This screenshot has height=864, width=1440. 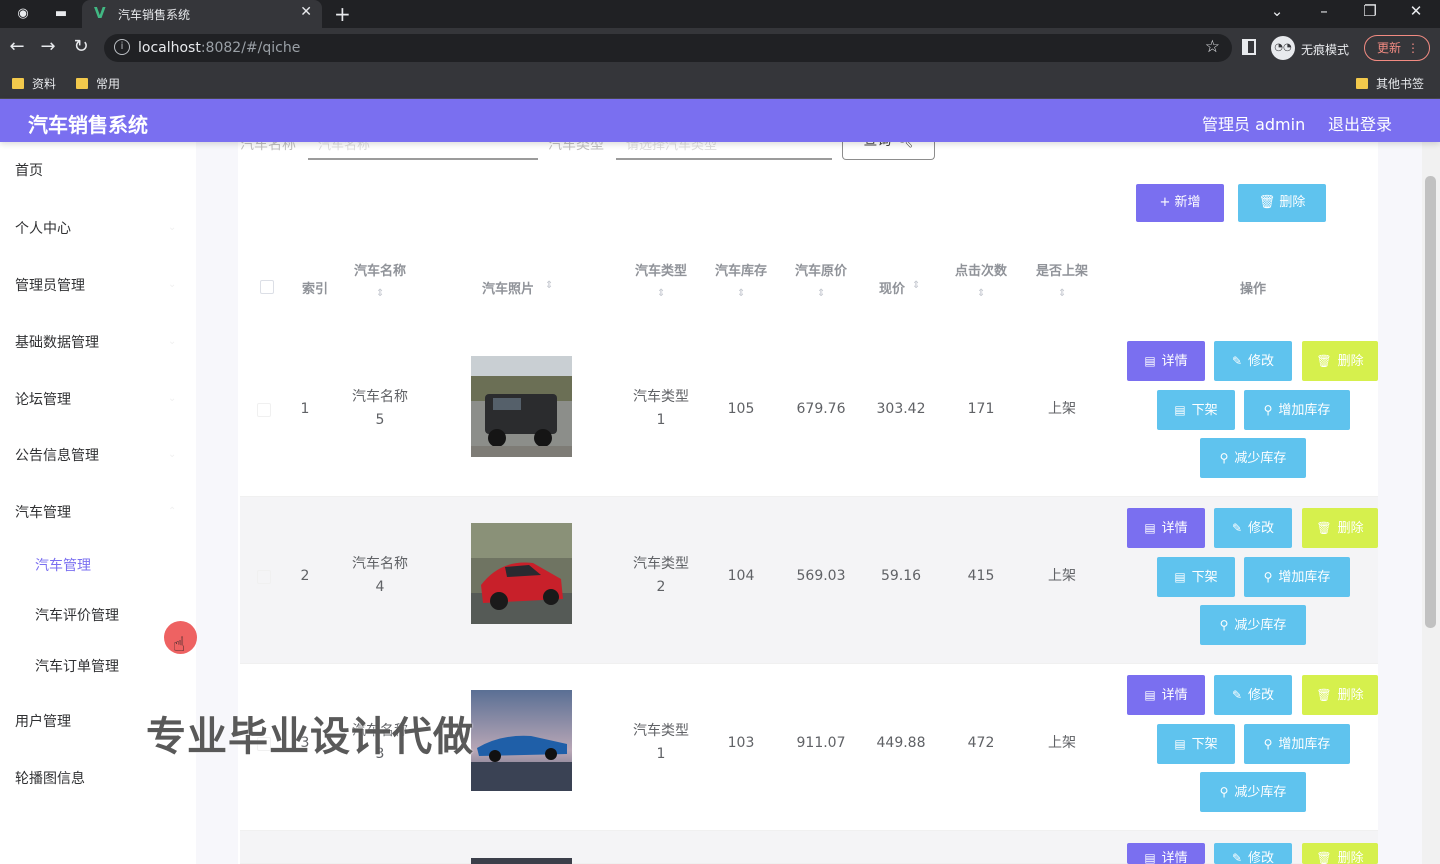 What do you see at coordinates (1187, 202) in the screenshot?
I see `add-label: 新增` at bounding box center [1187, 202].